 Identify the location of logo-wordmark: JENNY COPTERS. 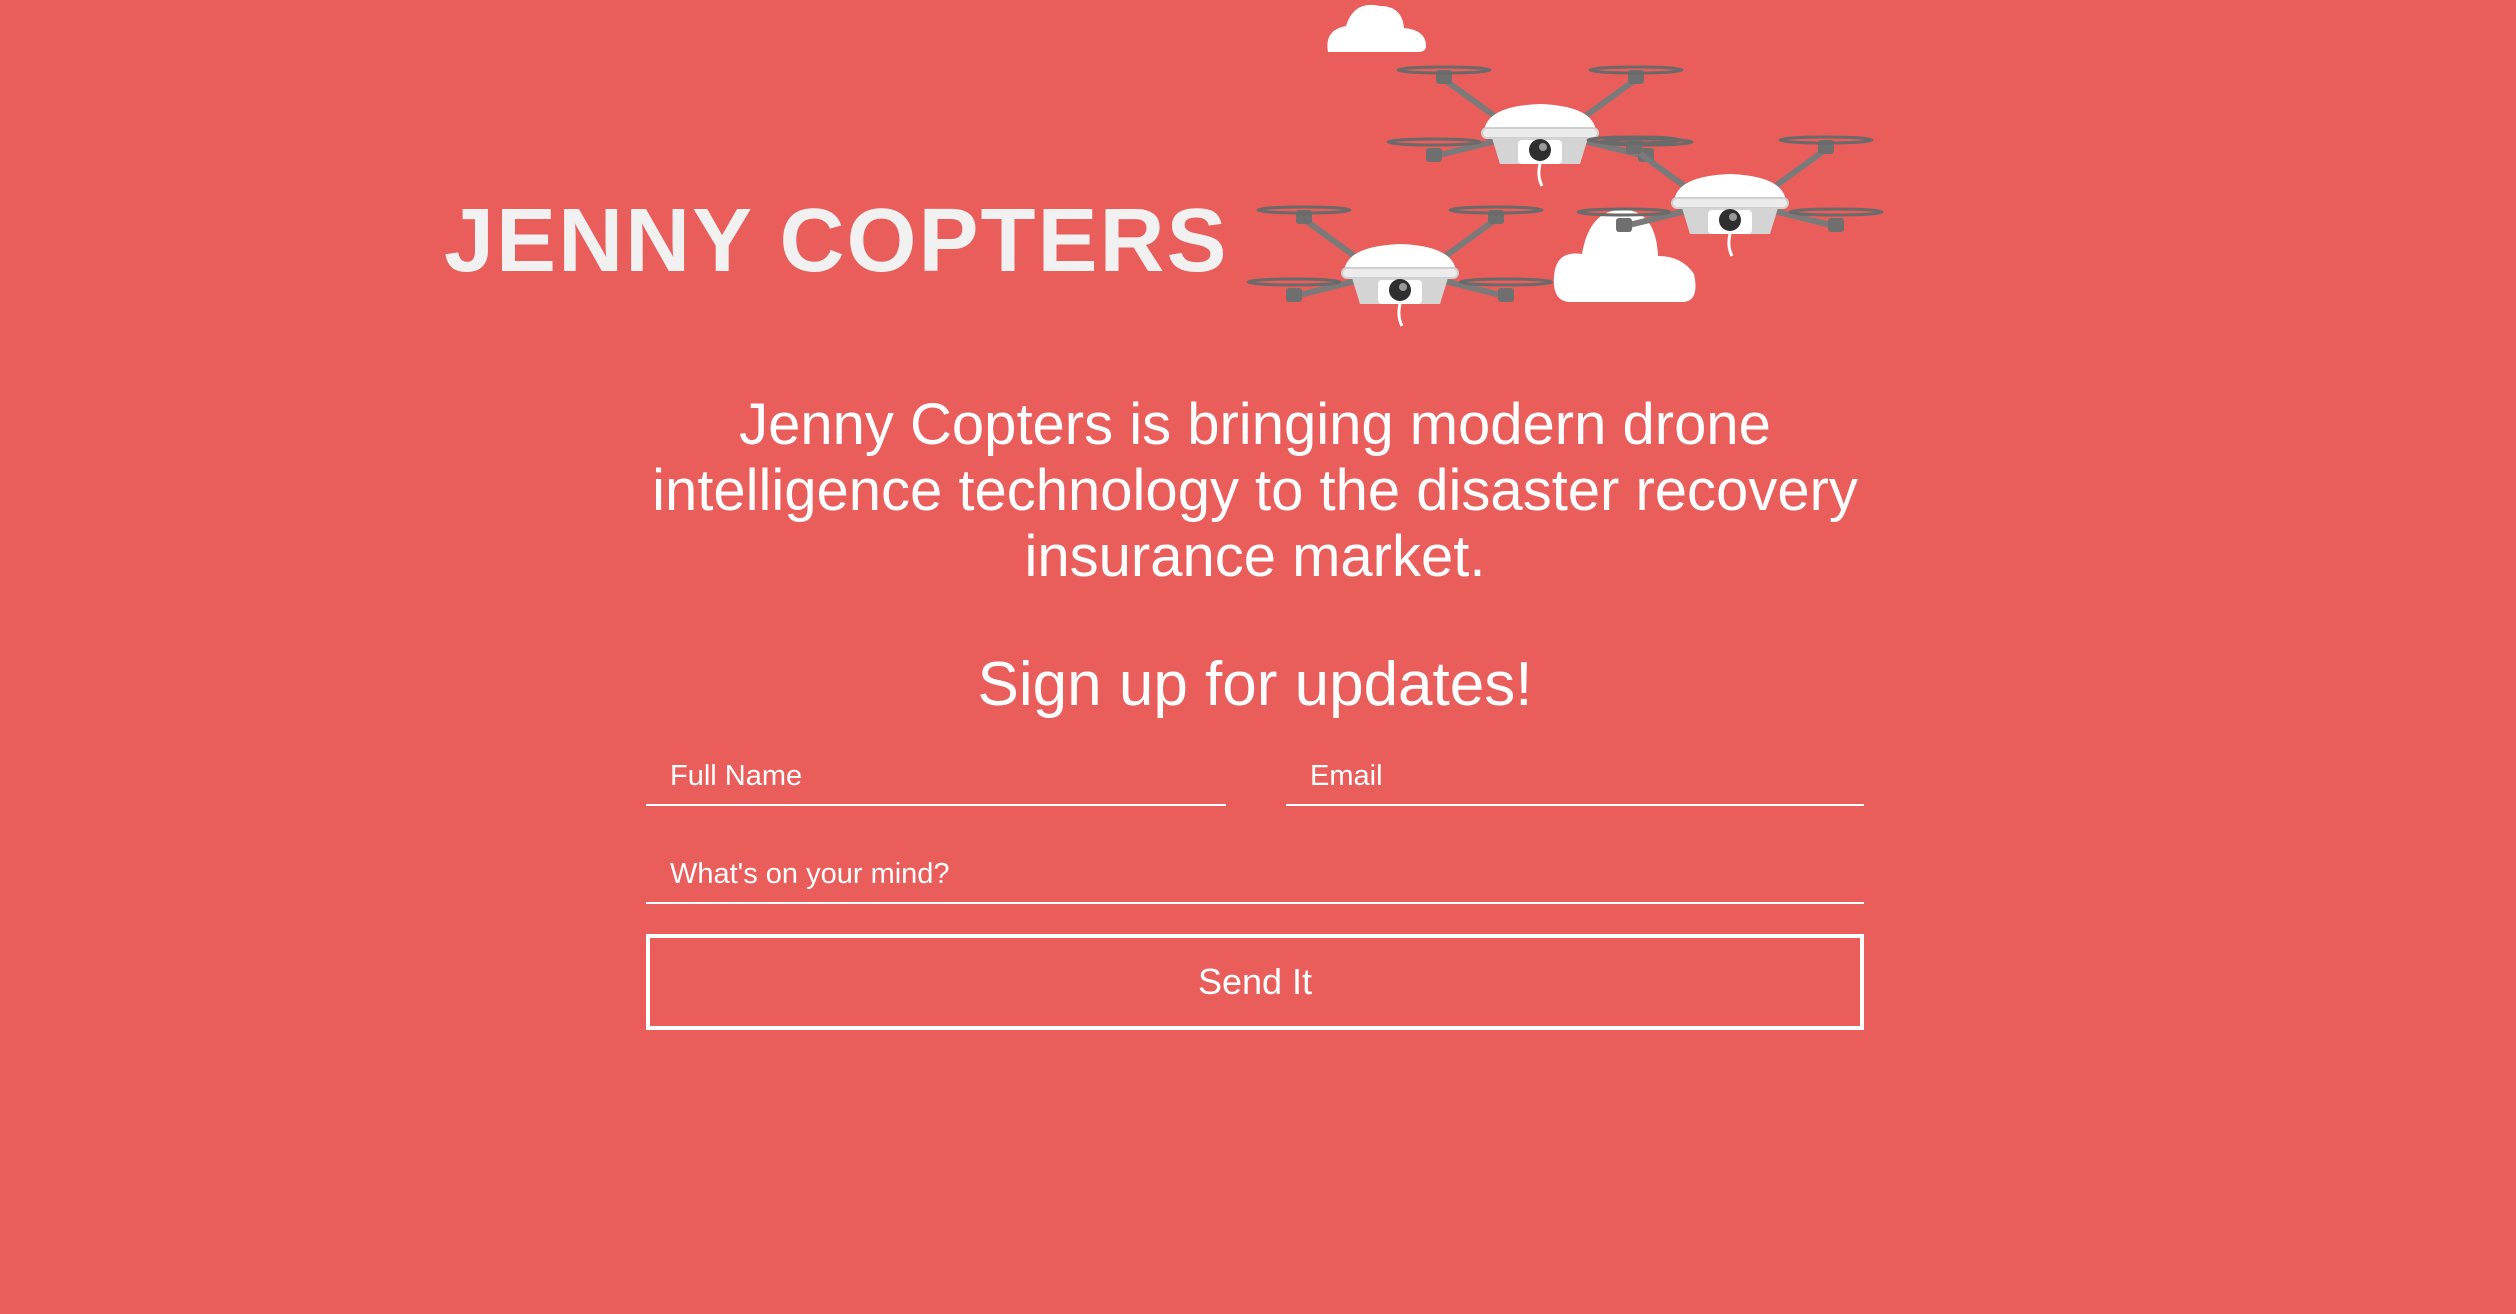
(836, 241).